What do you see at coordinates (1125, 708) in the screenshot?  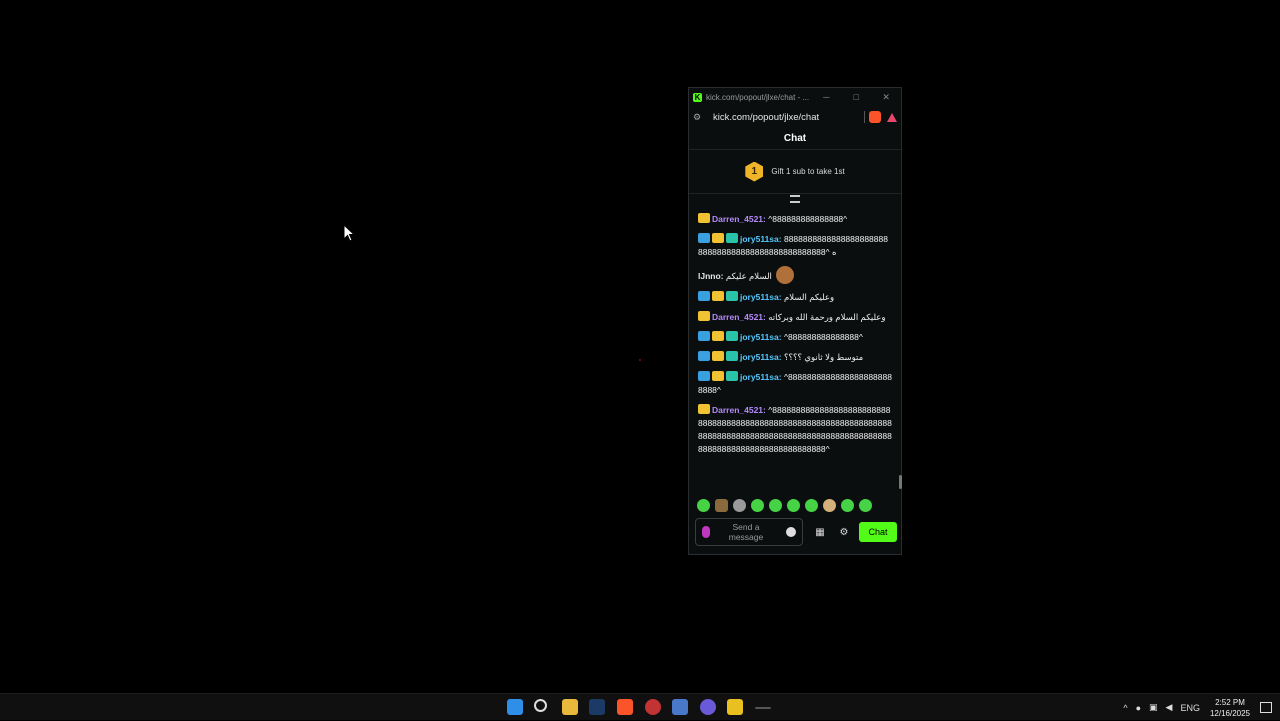 I see `chevron-up-icon: ^` at bounding box center [1125, 708].